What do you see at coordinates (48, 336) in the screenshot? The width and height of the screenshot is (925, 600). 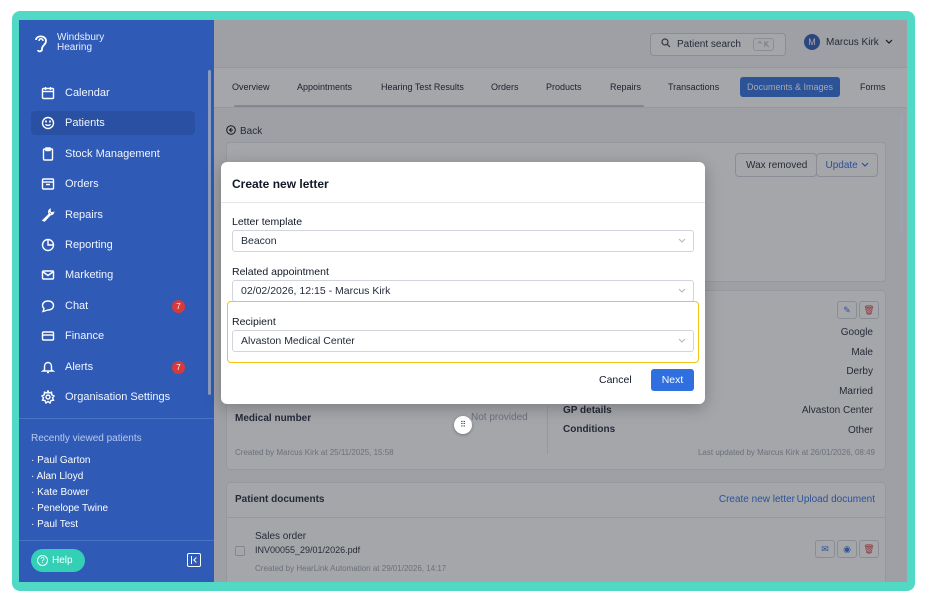 I see `credit-card-icon` at bounding box center [48, 336].